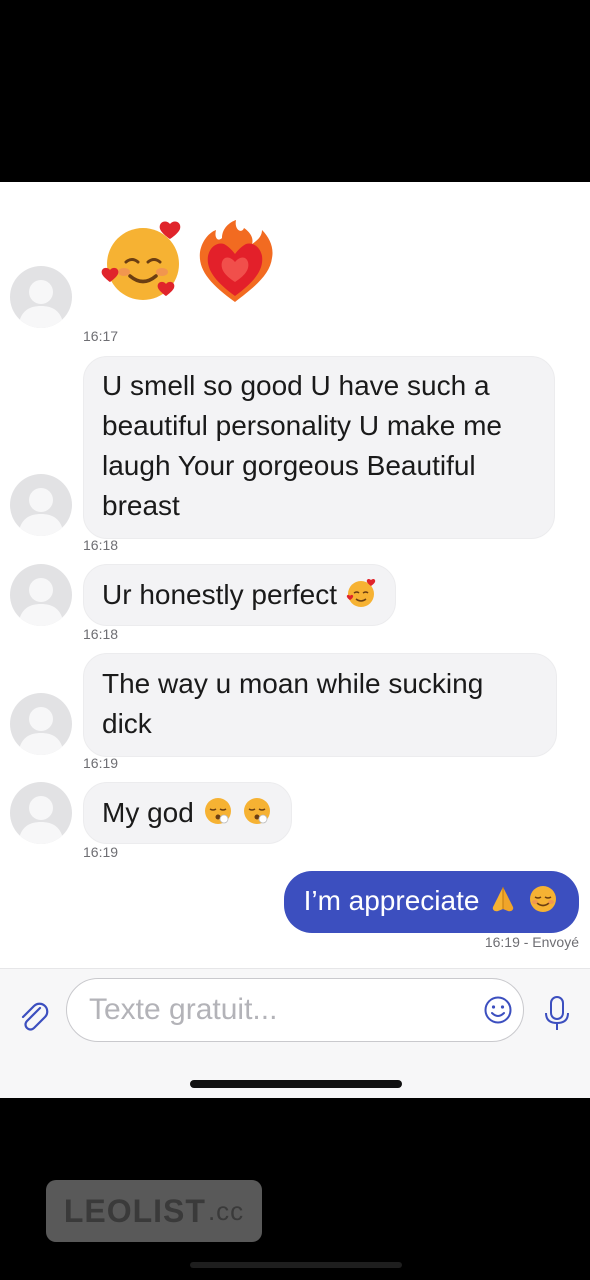  I want to click on microphone-icon, so click(557, 1014).